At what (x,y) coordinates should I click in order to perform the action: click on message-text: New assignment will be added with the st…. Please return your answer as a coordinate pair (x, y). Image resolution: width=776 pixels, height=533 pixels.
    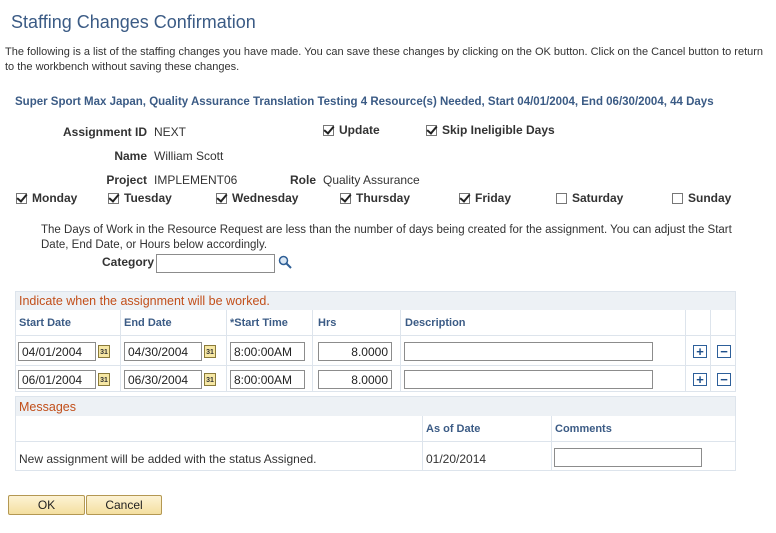
    Looking at the image, I should click on (168, 459).